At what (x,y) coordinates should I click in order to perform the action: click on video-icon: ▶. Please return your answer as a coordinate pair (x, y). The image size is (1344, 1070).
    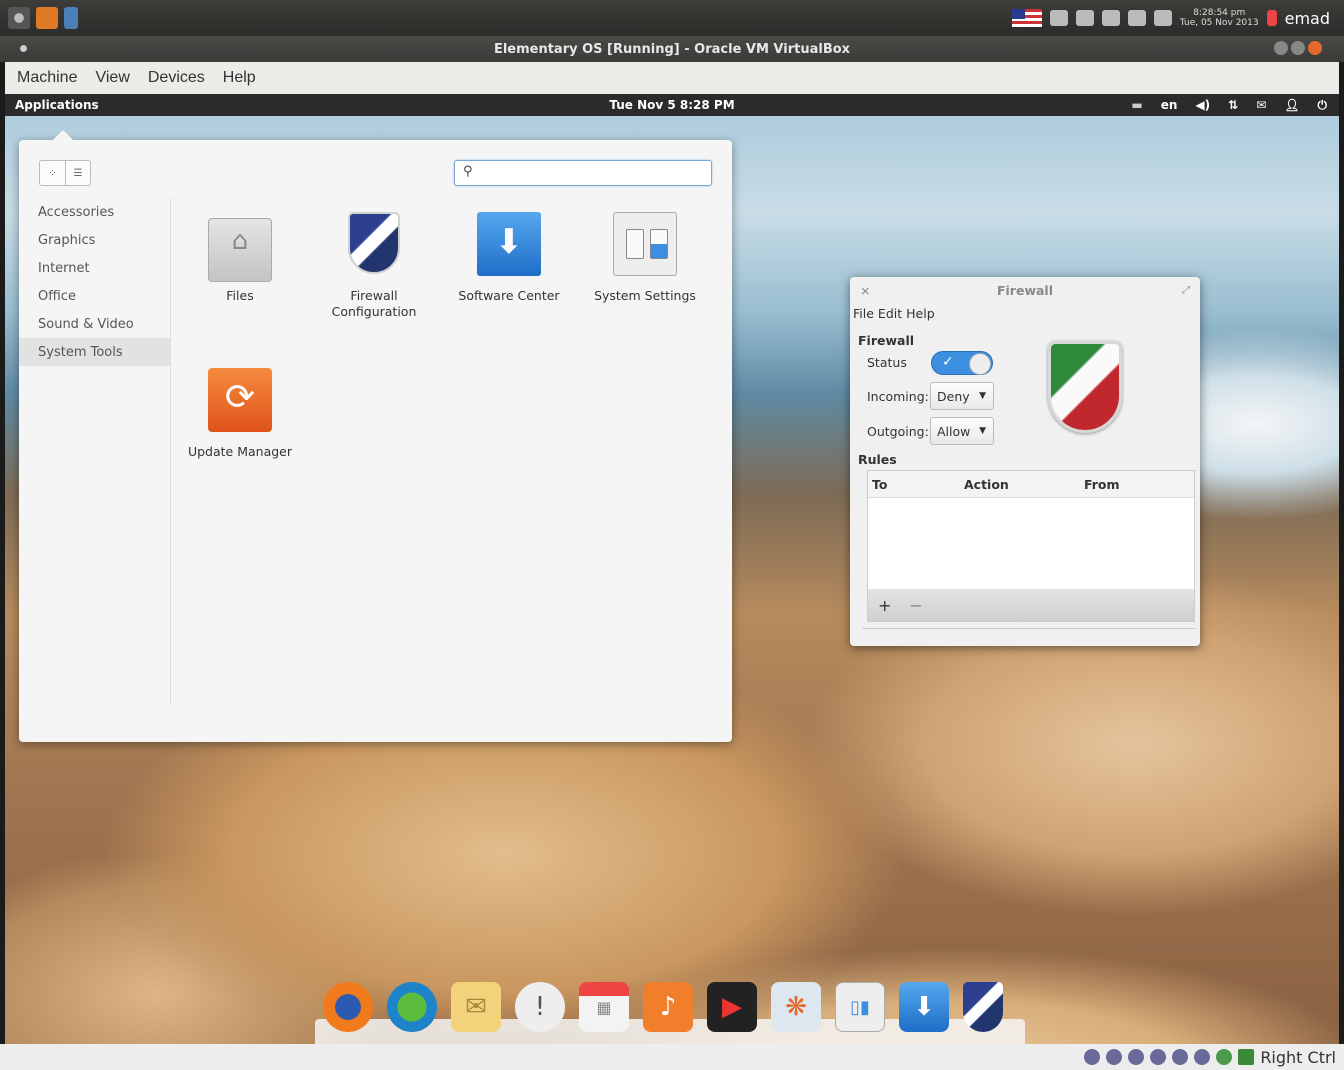
    Looking at the image, I should click on (732, 1007).